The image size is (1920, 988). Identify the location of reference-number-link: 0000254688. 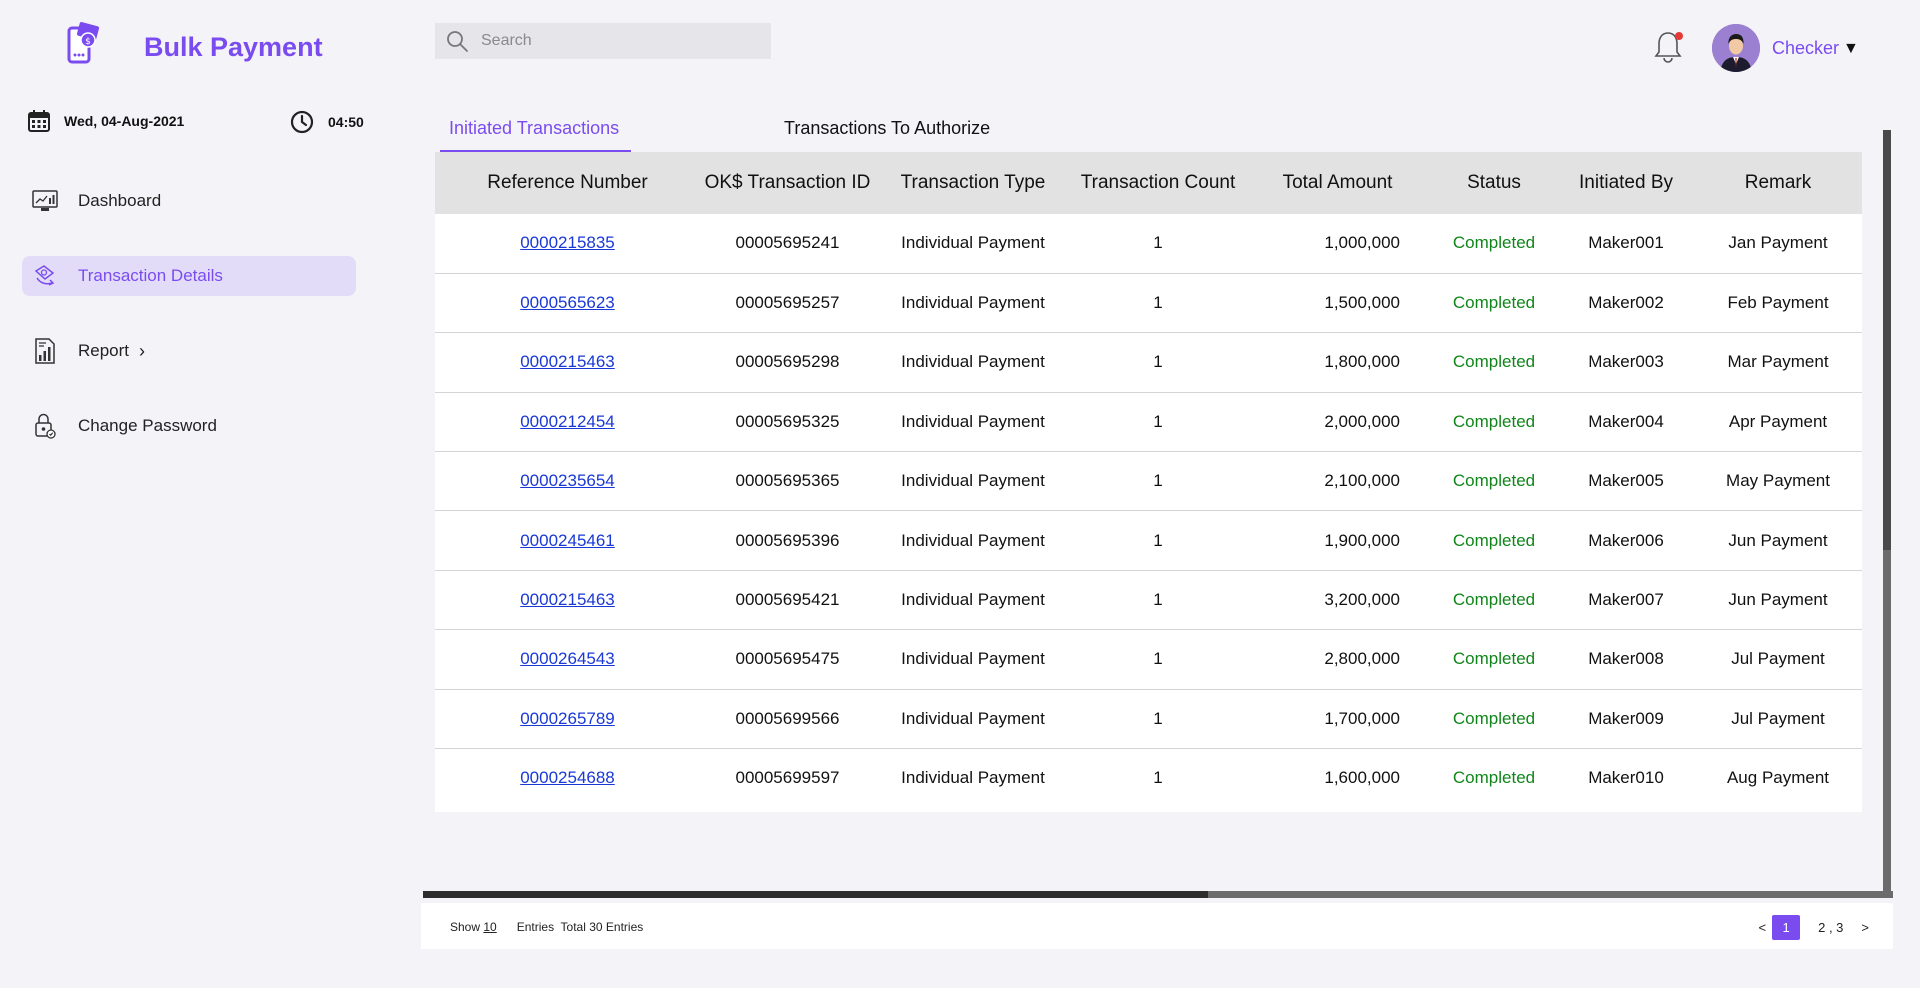
(567, 777).